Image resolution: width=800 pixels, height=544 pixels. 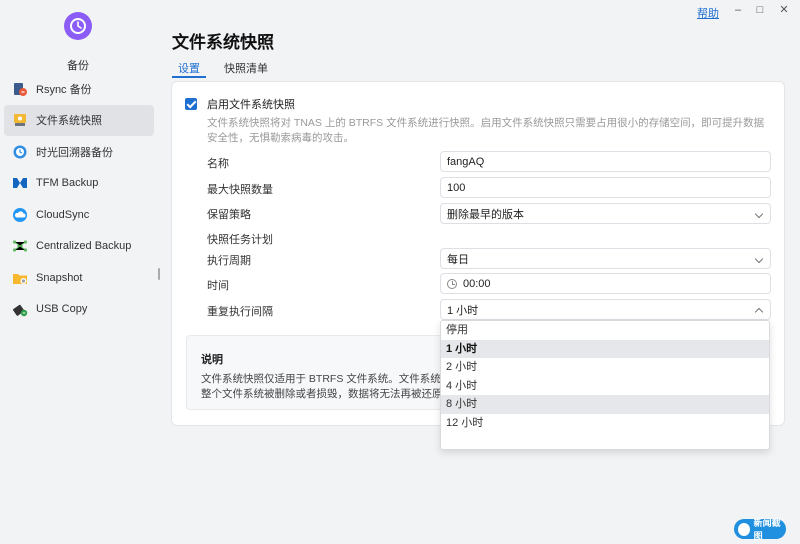 I want to click on sidebar-item-label: 文件系统快照, so click(x=69, y=121).